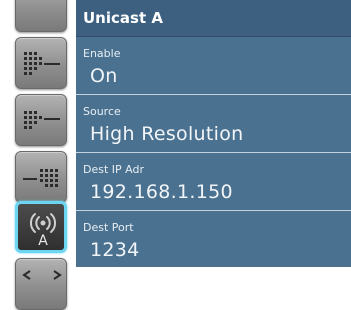 The width and height of the screenshot is (351, 310). What do you see at coordinates (161, 192) in the screenshot?
I see `dest-ip-value: 192.168.1.150` at bounding box center [161, 192].